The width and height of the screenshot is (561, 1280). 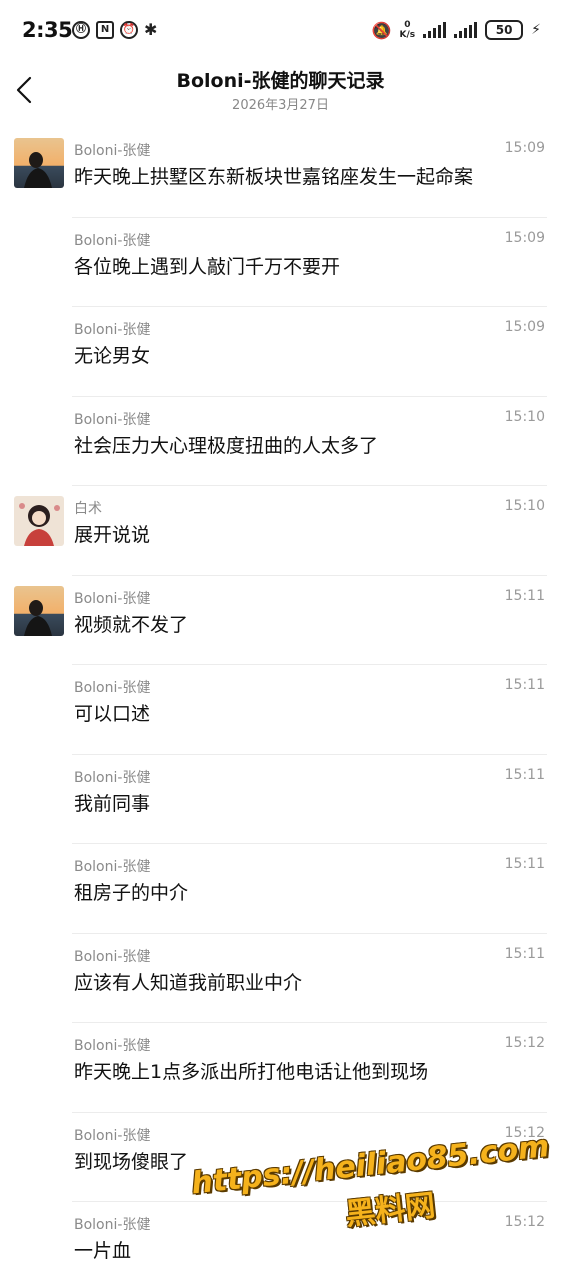 I want to click on message-item: Boloni-张健 15:11 应该有人知道我前职业中介, so click(x=280, y=978).